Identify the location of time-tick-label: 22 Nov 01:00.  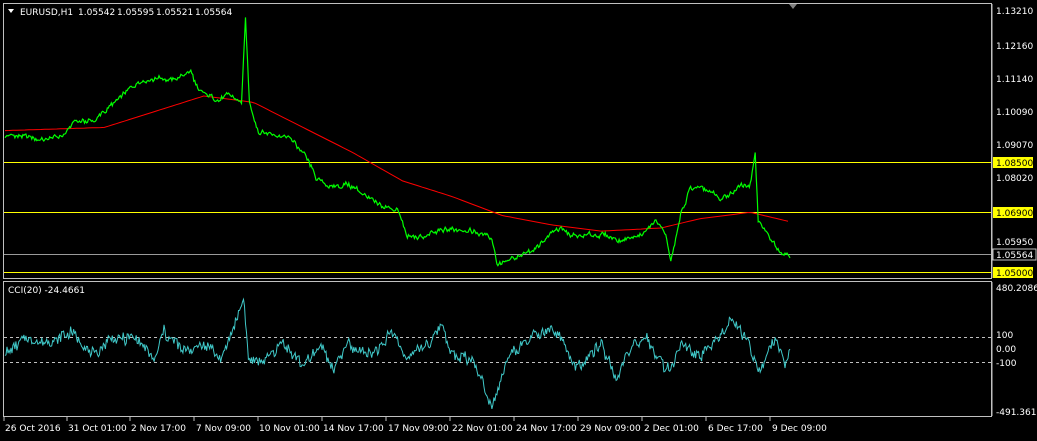
(482, 429).